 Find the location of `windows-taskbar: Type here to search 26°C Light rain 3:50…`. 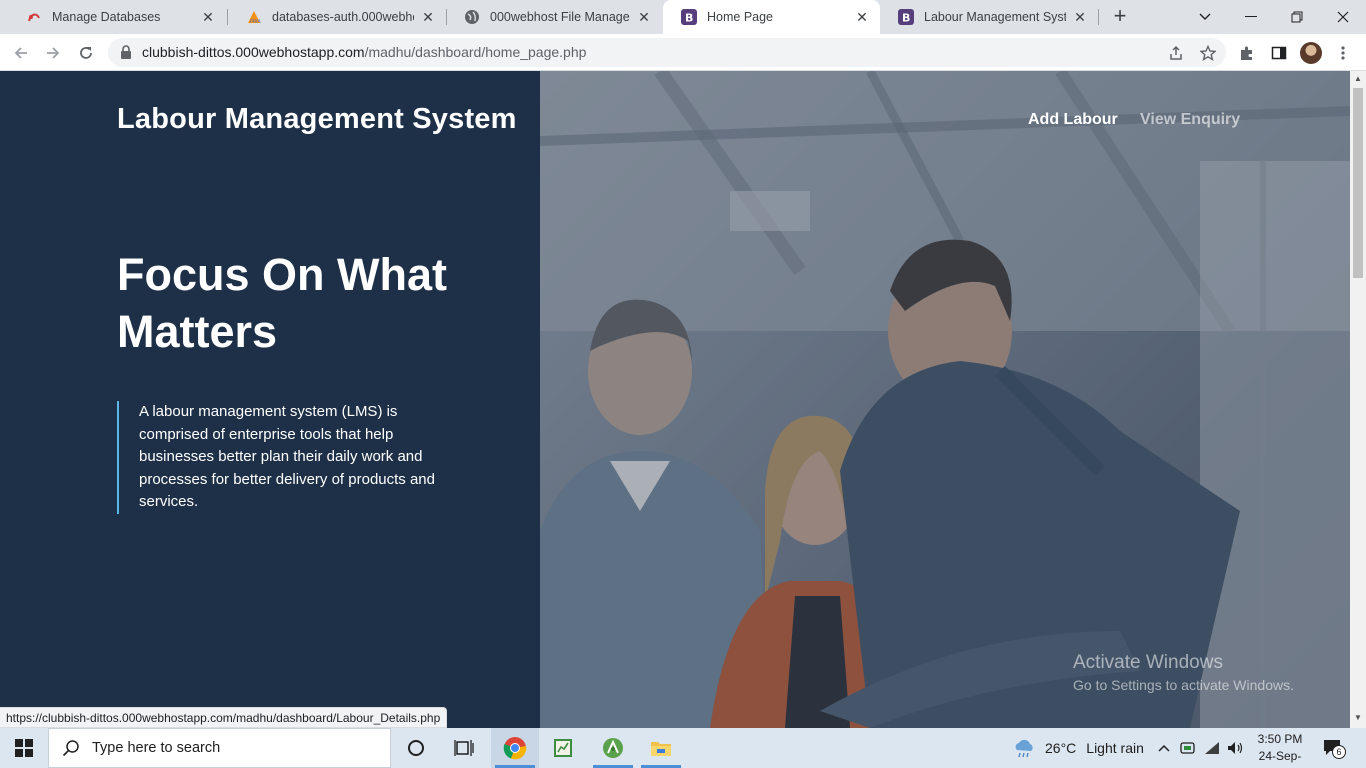

windows-taskbar: Type here to search 26°C Light rain 3:50… is located at coordinates (683, 748).